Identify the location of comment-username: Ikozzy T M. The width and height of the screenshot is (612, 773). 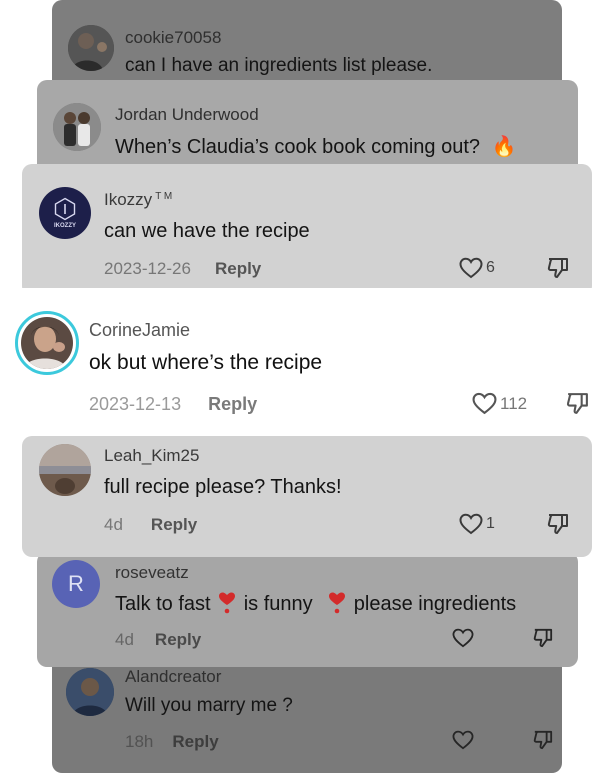
(138, 200).